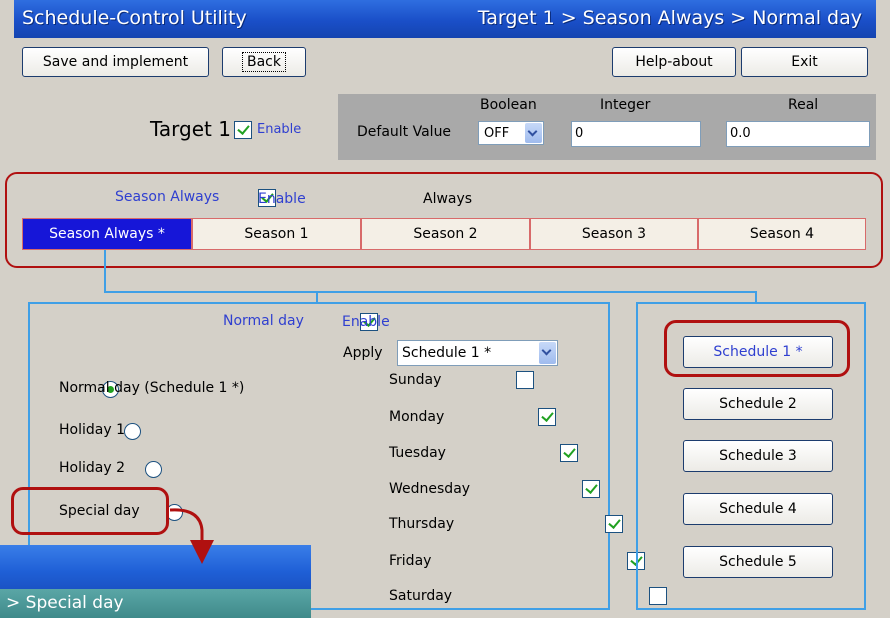 The image size is (890, 618). Describe the element at coordinates (447, 353) in the screenshot. I see `apply-schedule-value: Schedule 1 *` at that location.